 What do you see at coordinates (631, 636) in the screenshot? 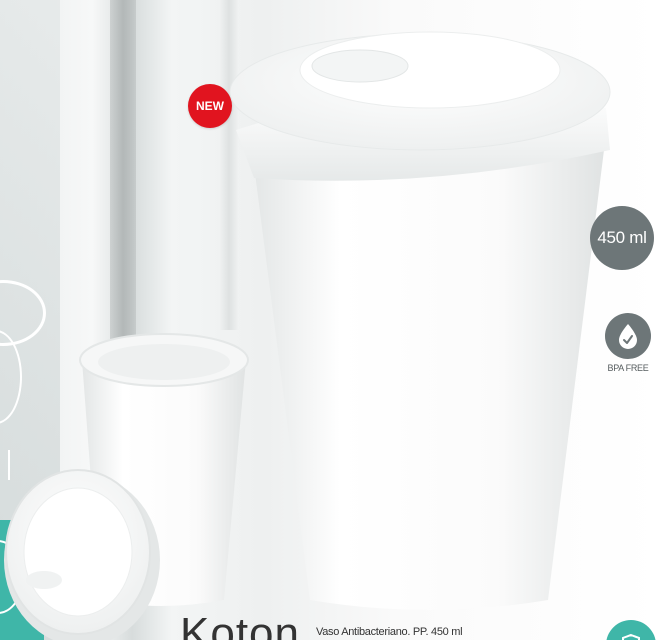
I see `shield-icon` at bounding box center [631, 636].